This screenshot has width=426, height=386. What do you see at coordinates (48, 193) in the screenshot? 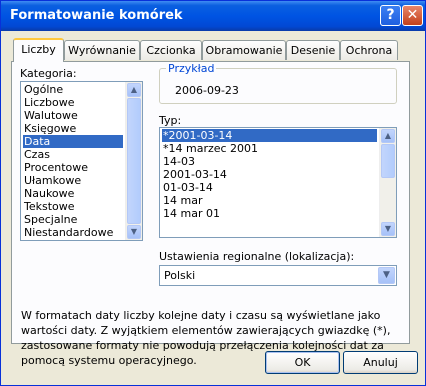
I see `category-item: Naukowe` at bounding box center [48, 193].